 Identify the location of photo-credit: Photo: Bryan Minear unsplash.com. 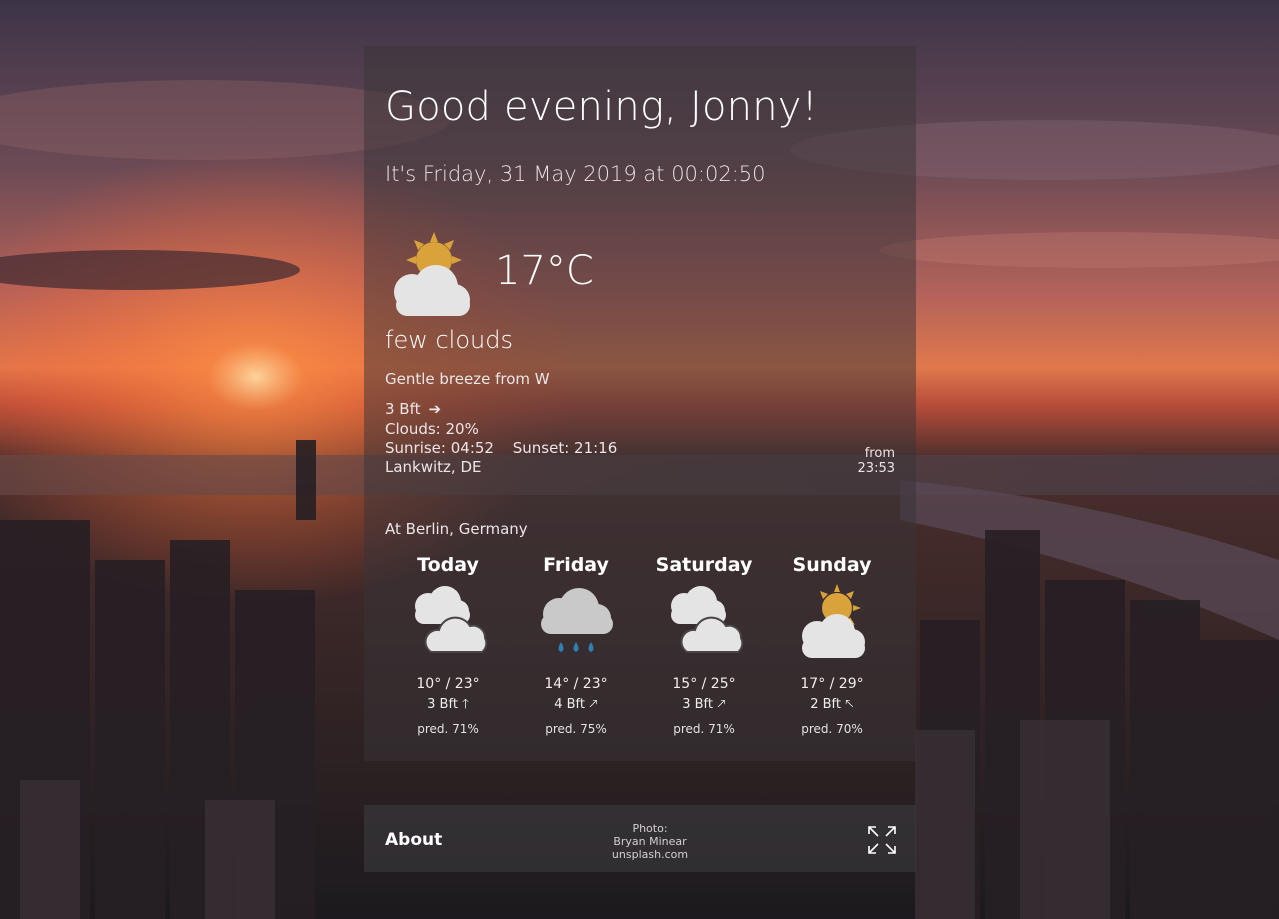
(650, 841).